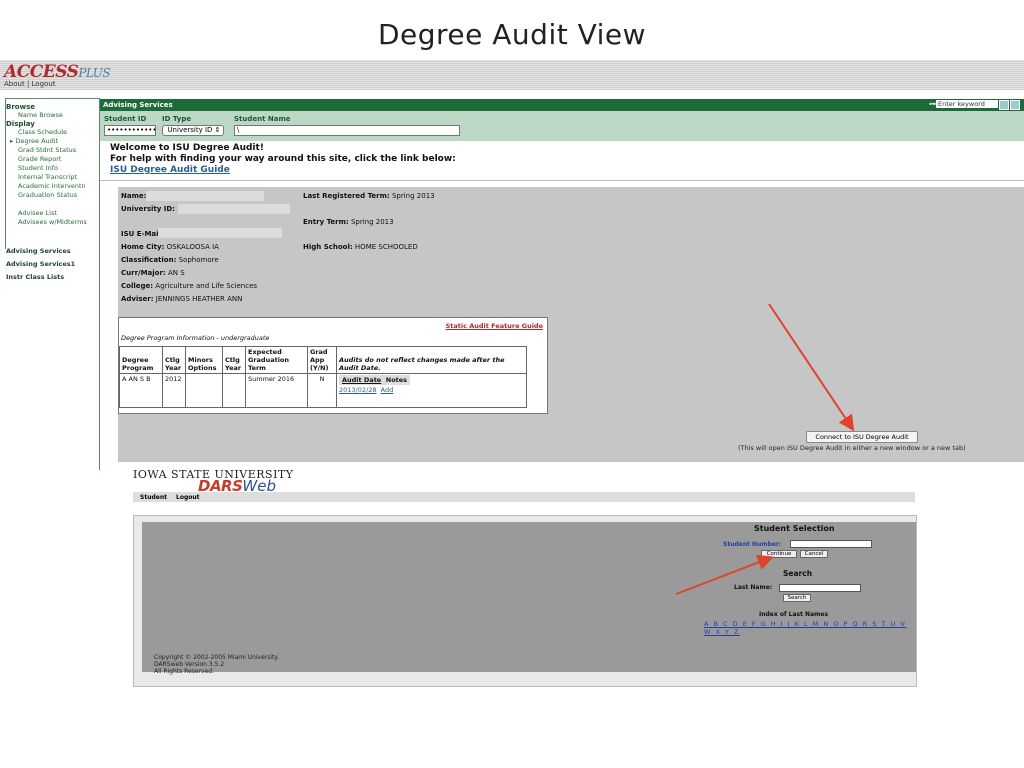 The width and height of the screenshot is (1024, 768). I want to click on high-school-label: High School:, so click(328, 247).